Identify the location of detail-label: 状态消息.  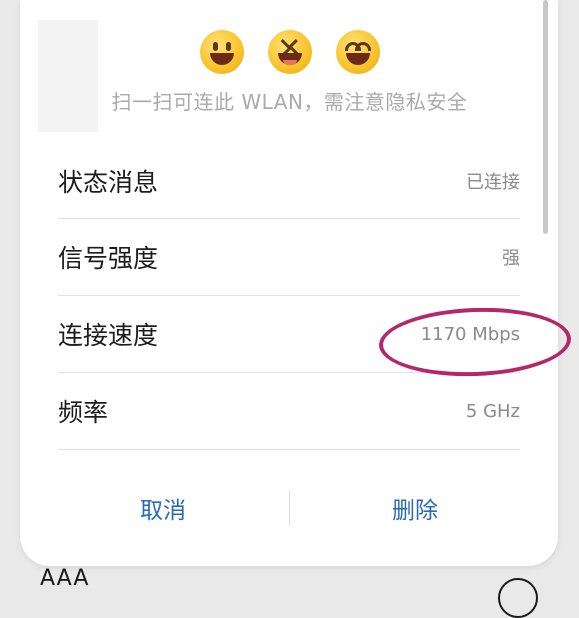
(108, 182).